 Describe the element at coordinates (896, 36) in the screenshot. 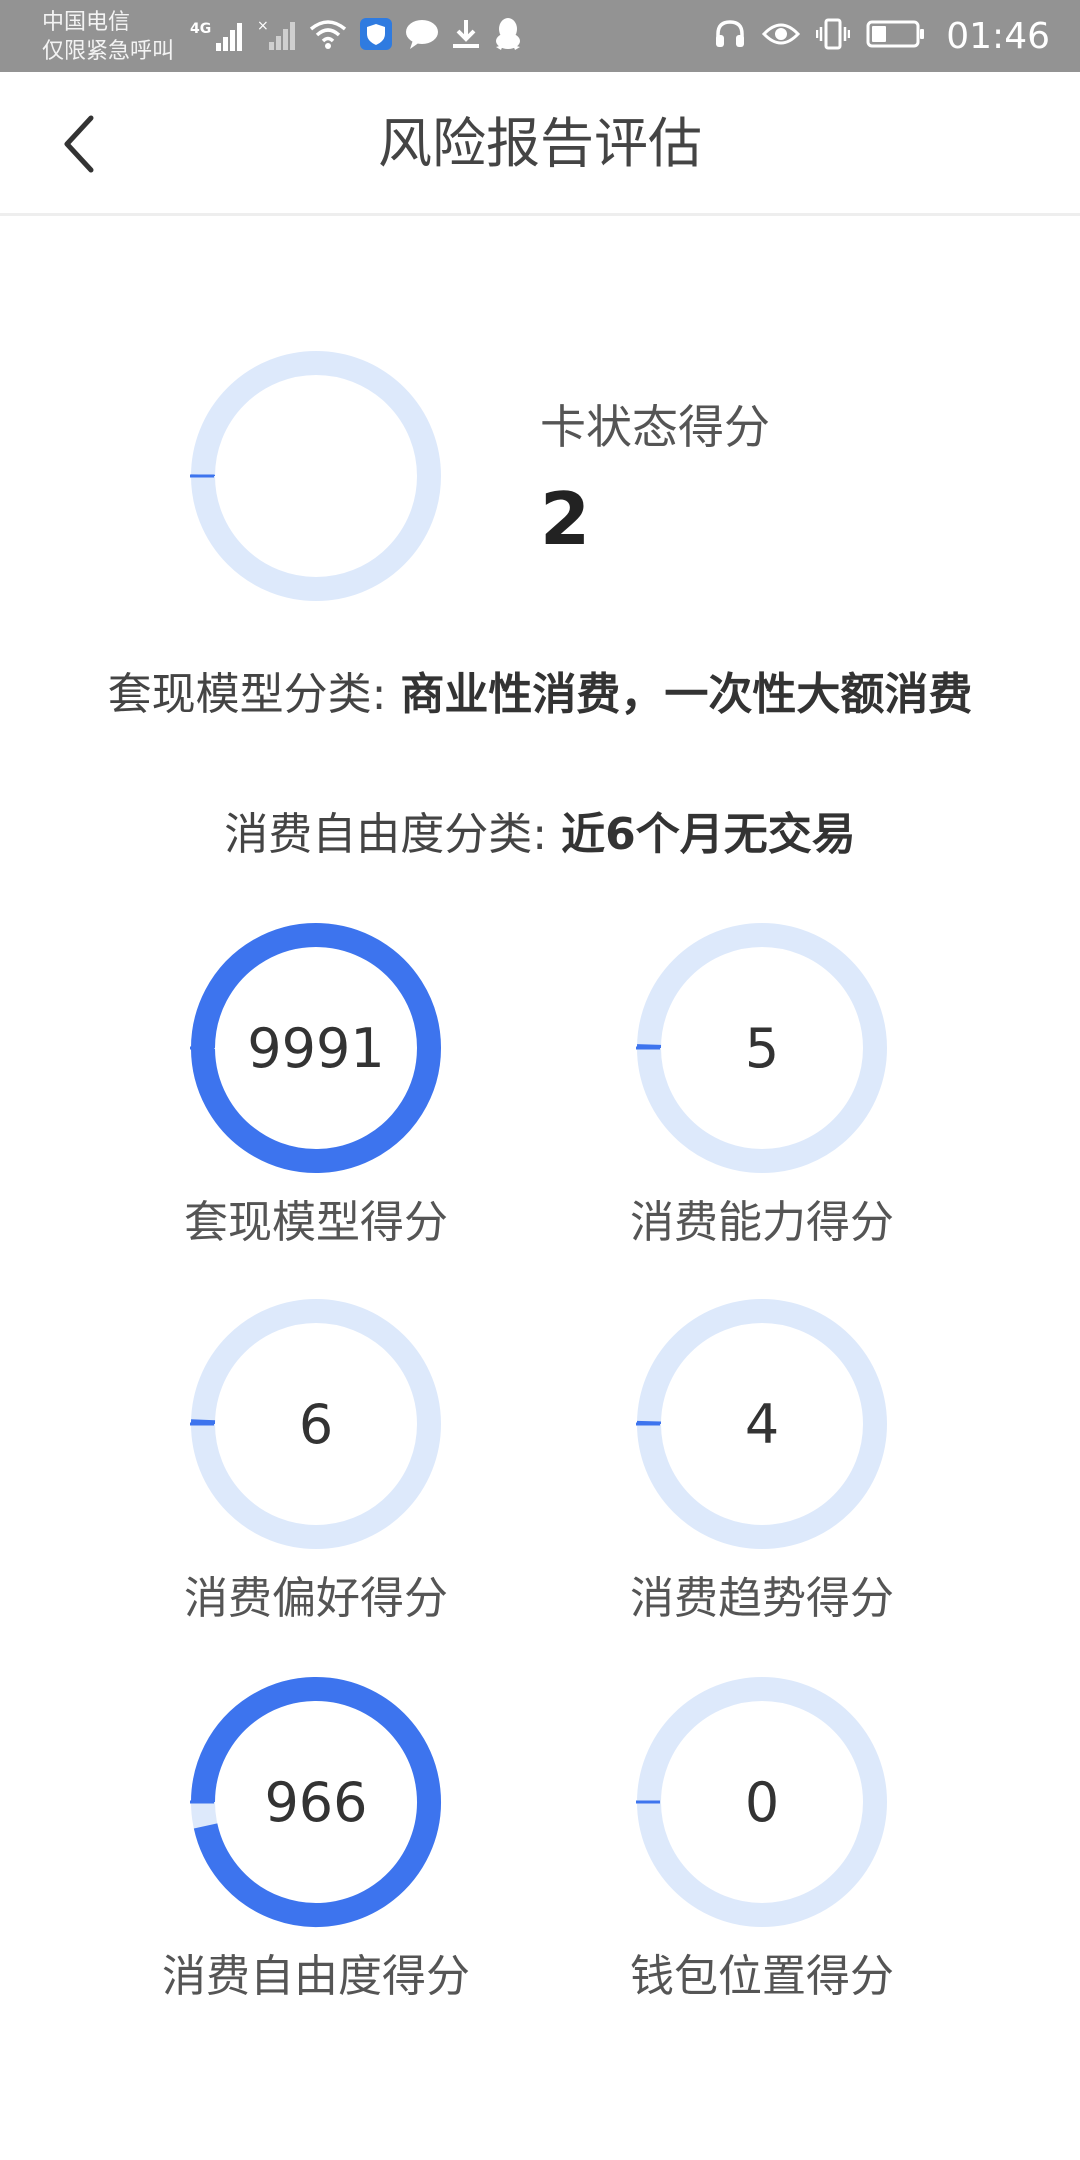

I see `battery-icon` at that location.